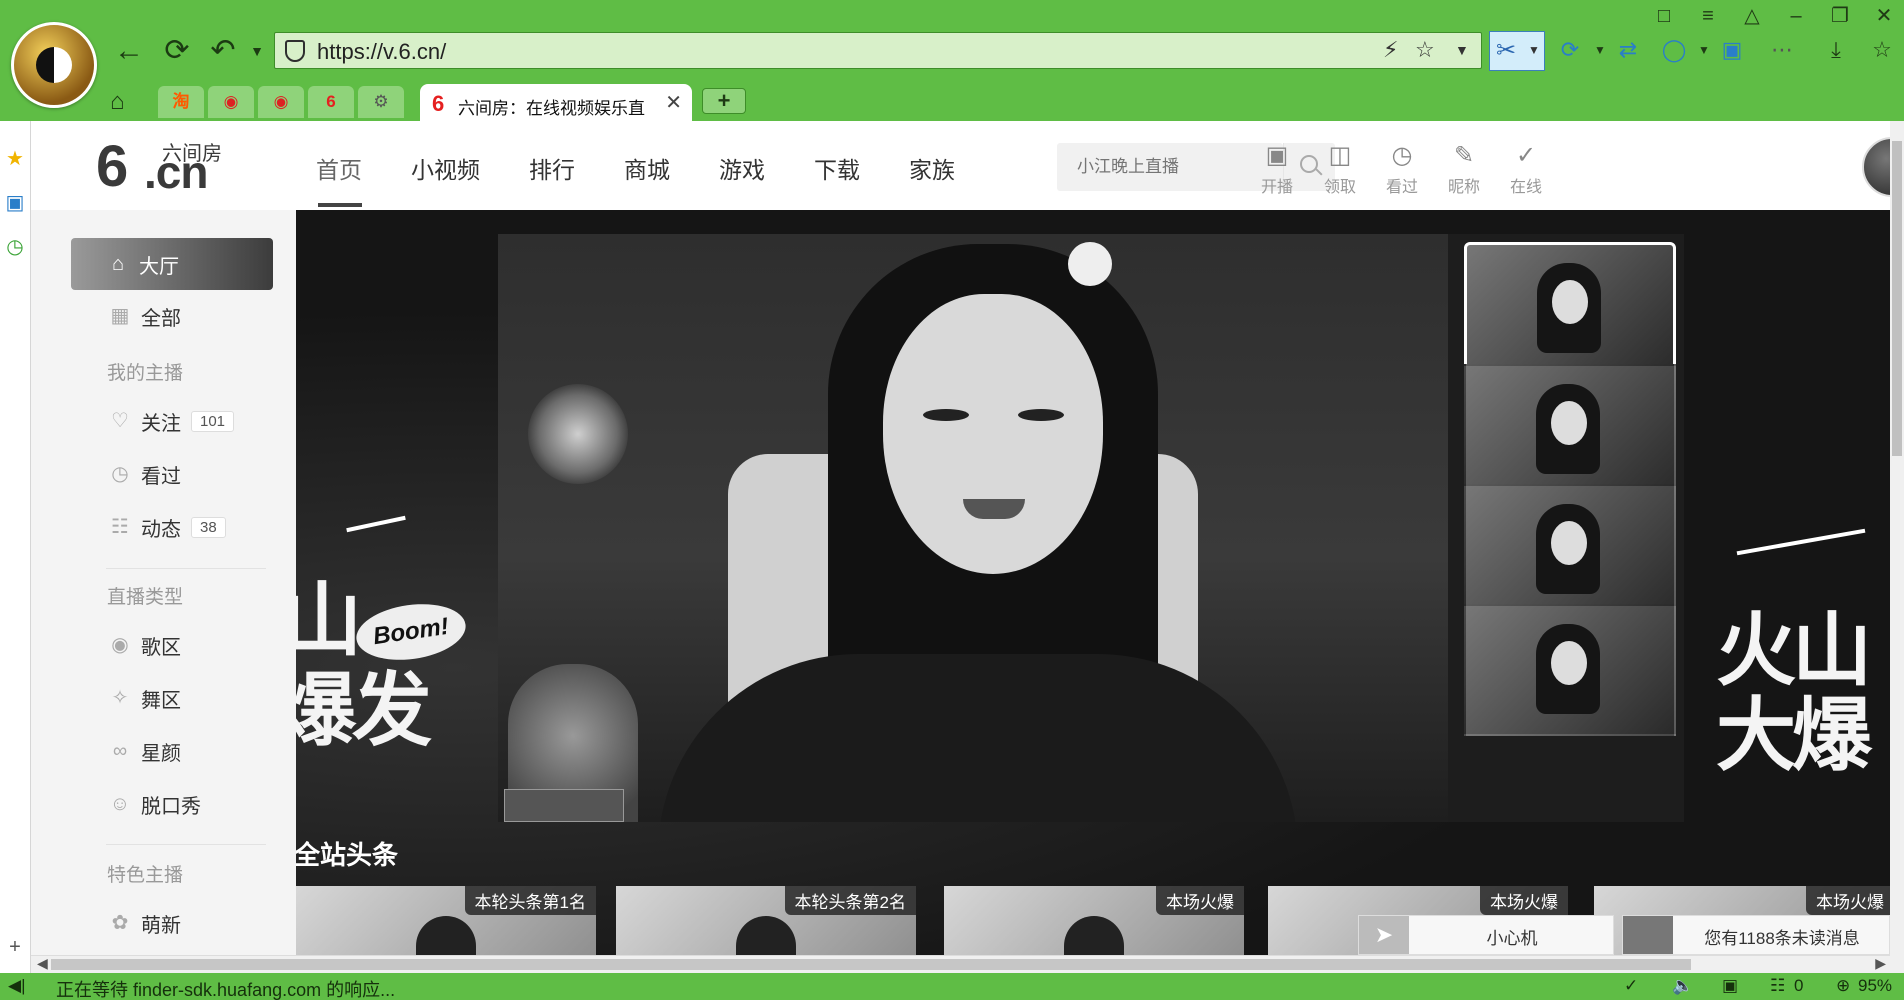 The height and width of the screenshot is (1000, 1904). Describe the element at coordinates (120, 804) in the screenshot. I see `smile-icon: ☺` at that location.